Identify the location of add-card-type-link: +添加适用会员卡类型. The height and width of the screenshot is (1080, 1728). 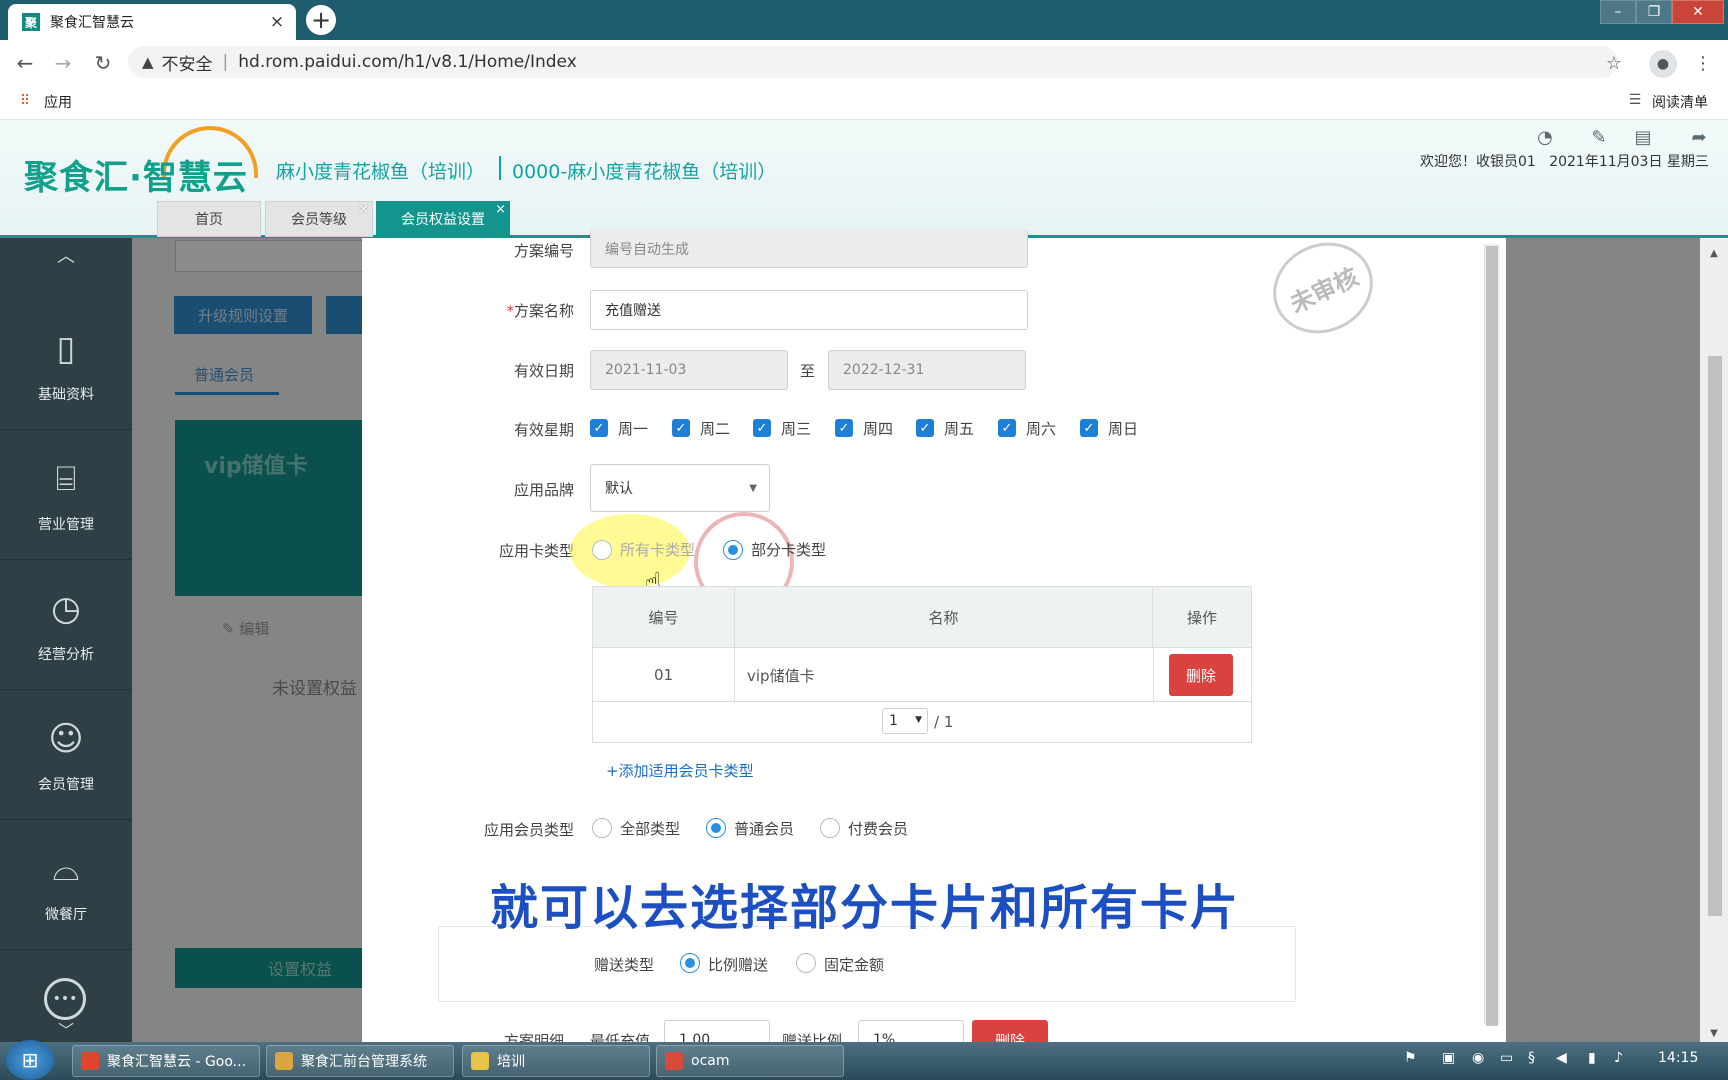
(680, 770).